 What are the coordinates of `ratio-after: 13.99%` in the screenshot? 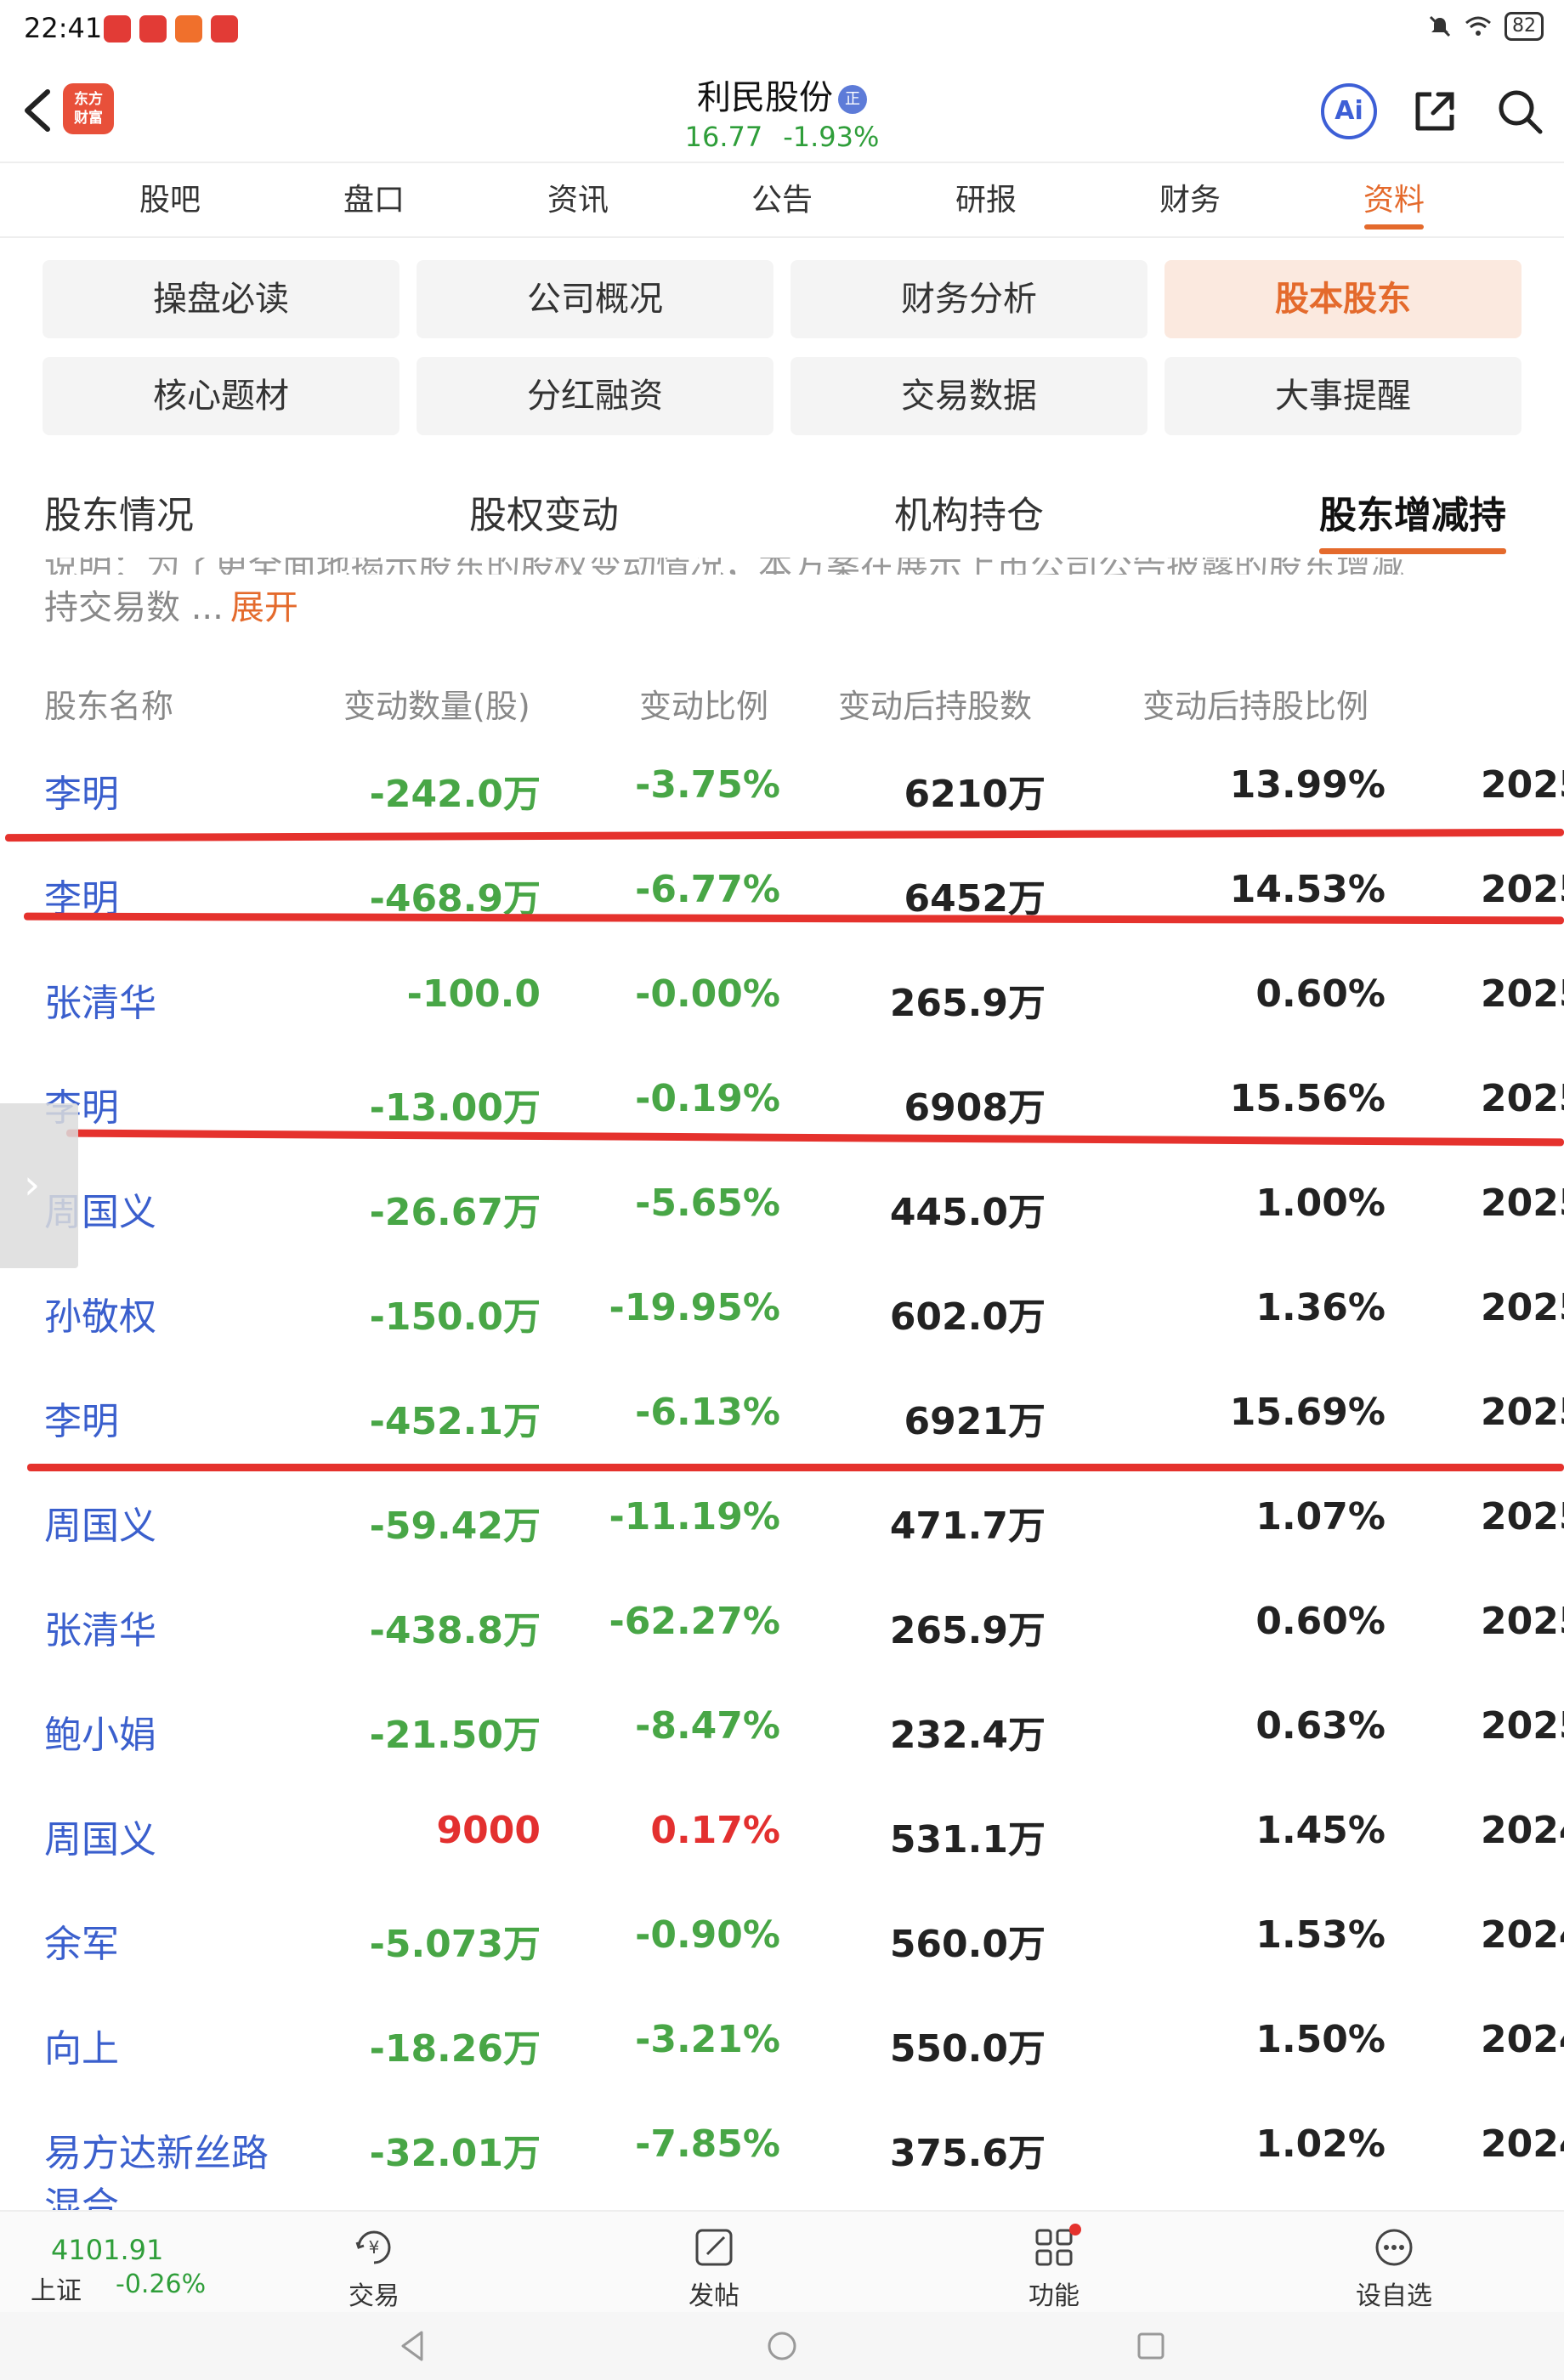 It's located at (1307, 785).